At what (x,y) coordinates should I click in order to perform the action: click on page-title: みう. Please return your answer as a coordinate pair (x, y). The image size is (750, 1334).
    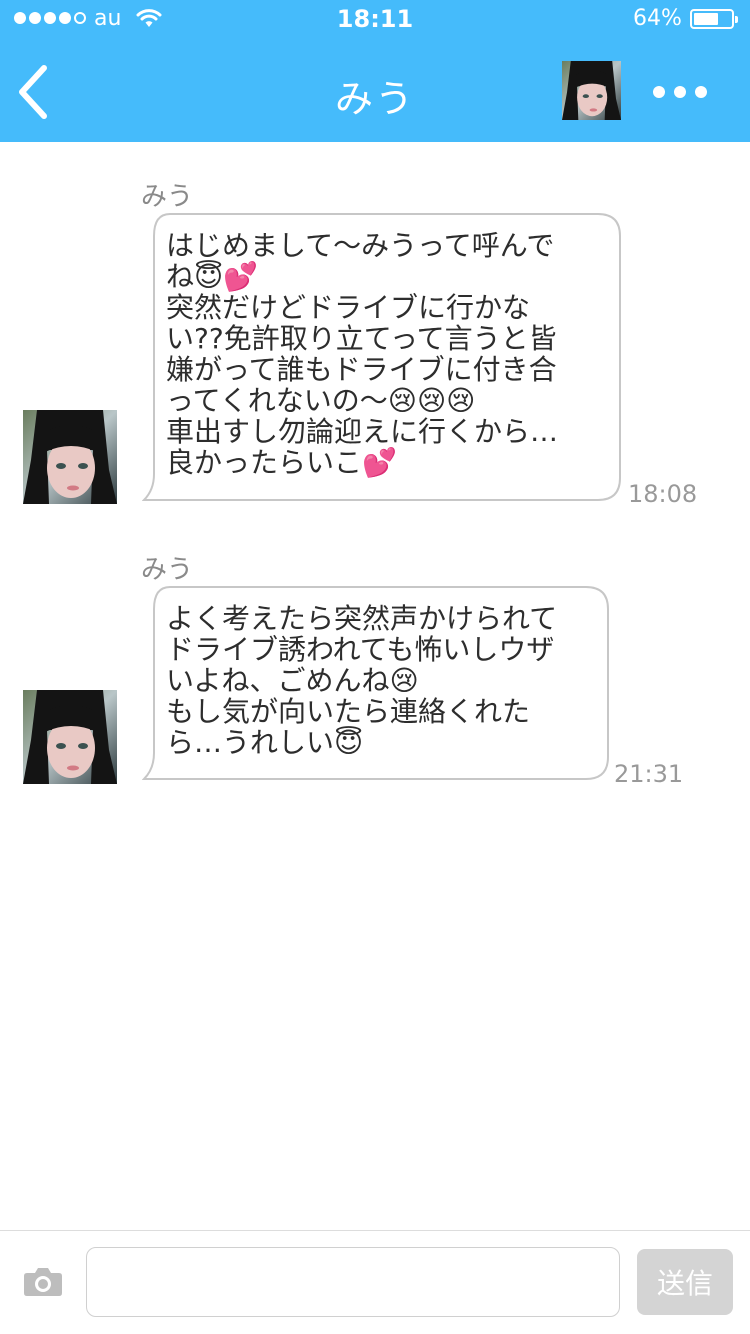
    Looking at the image, I should click on (374, 99).